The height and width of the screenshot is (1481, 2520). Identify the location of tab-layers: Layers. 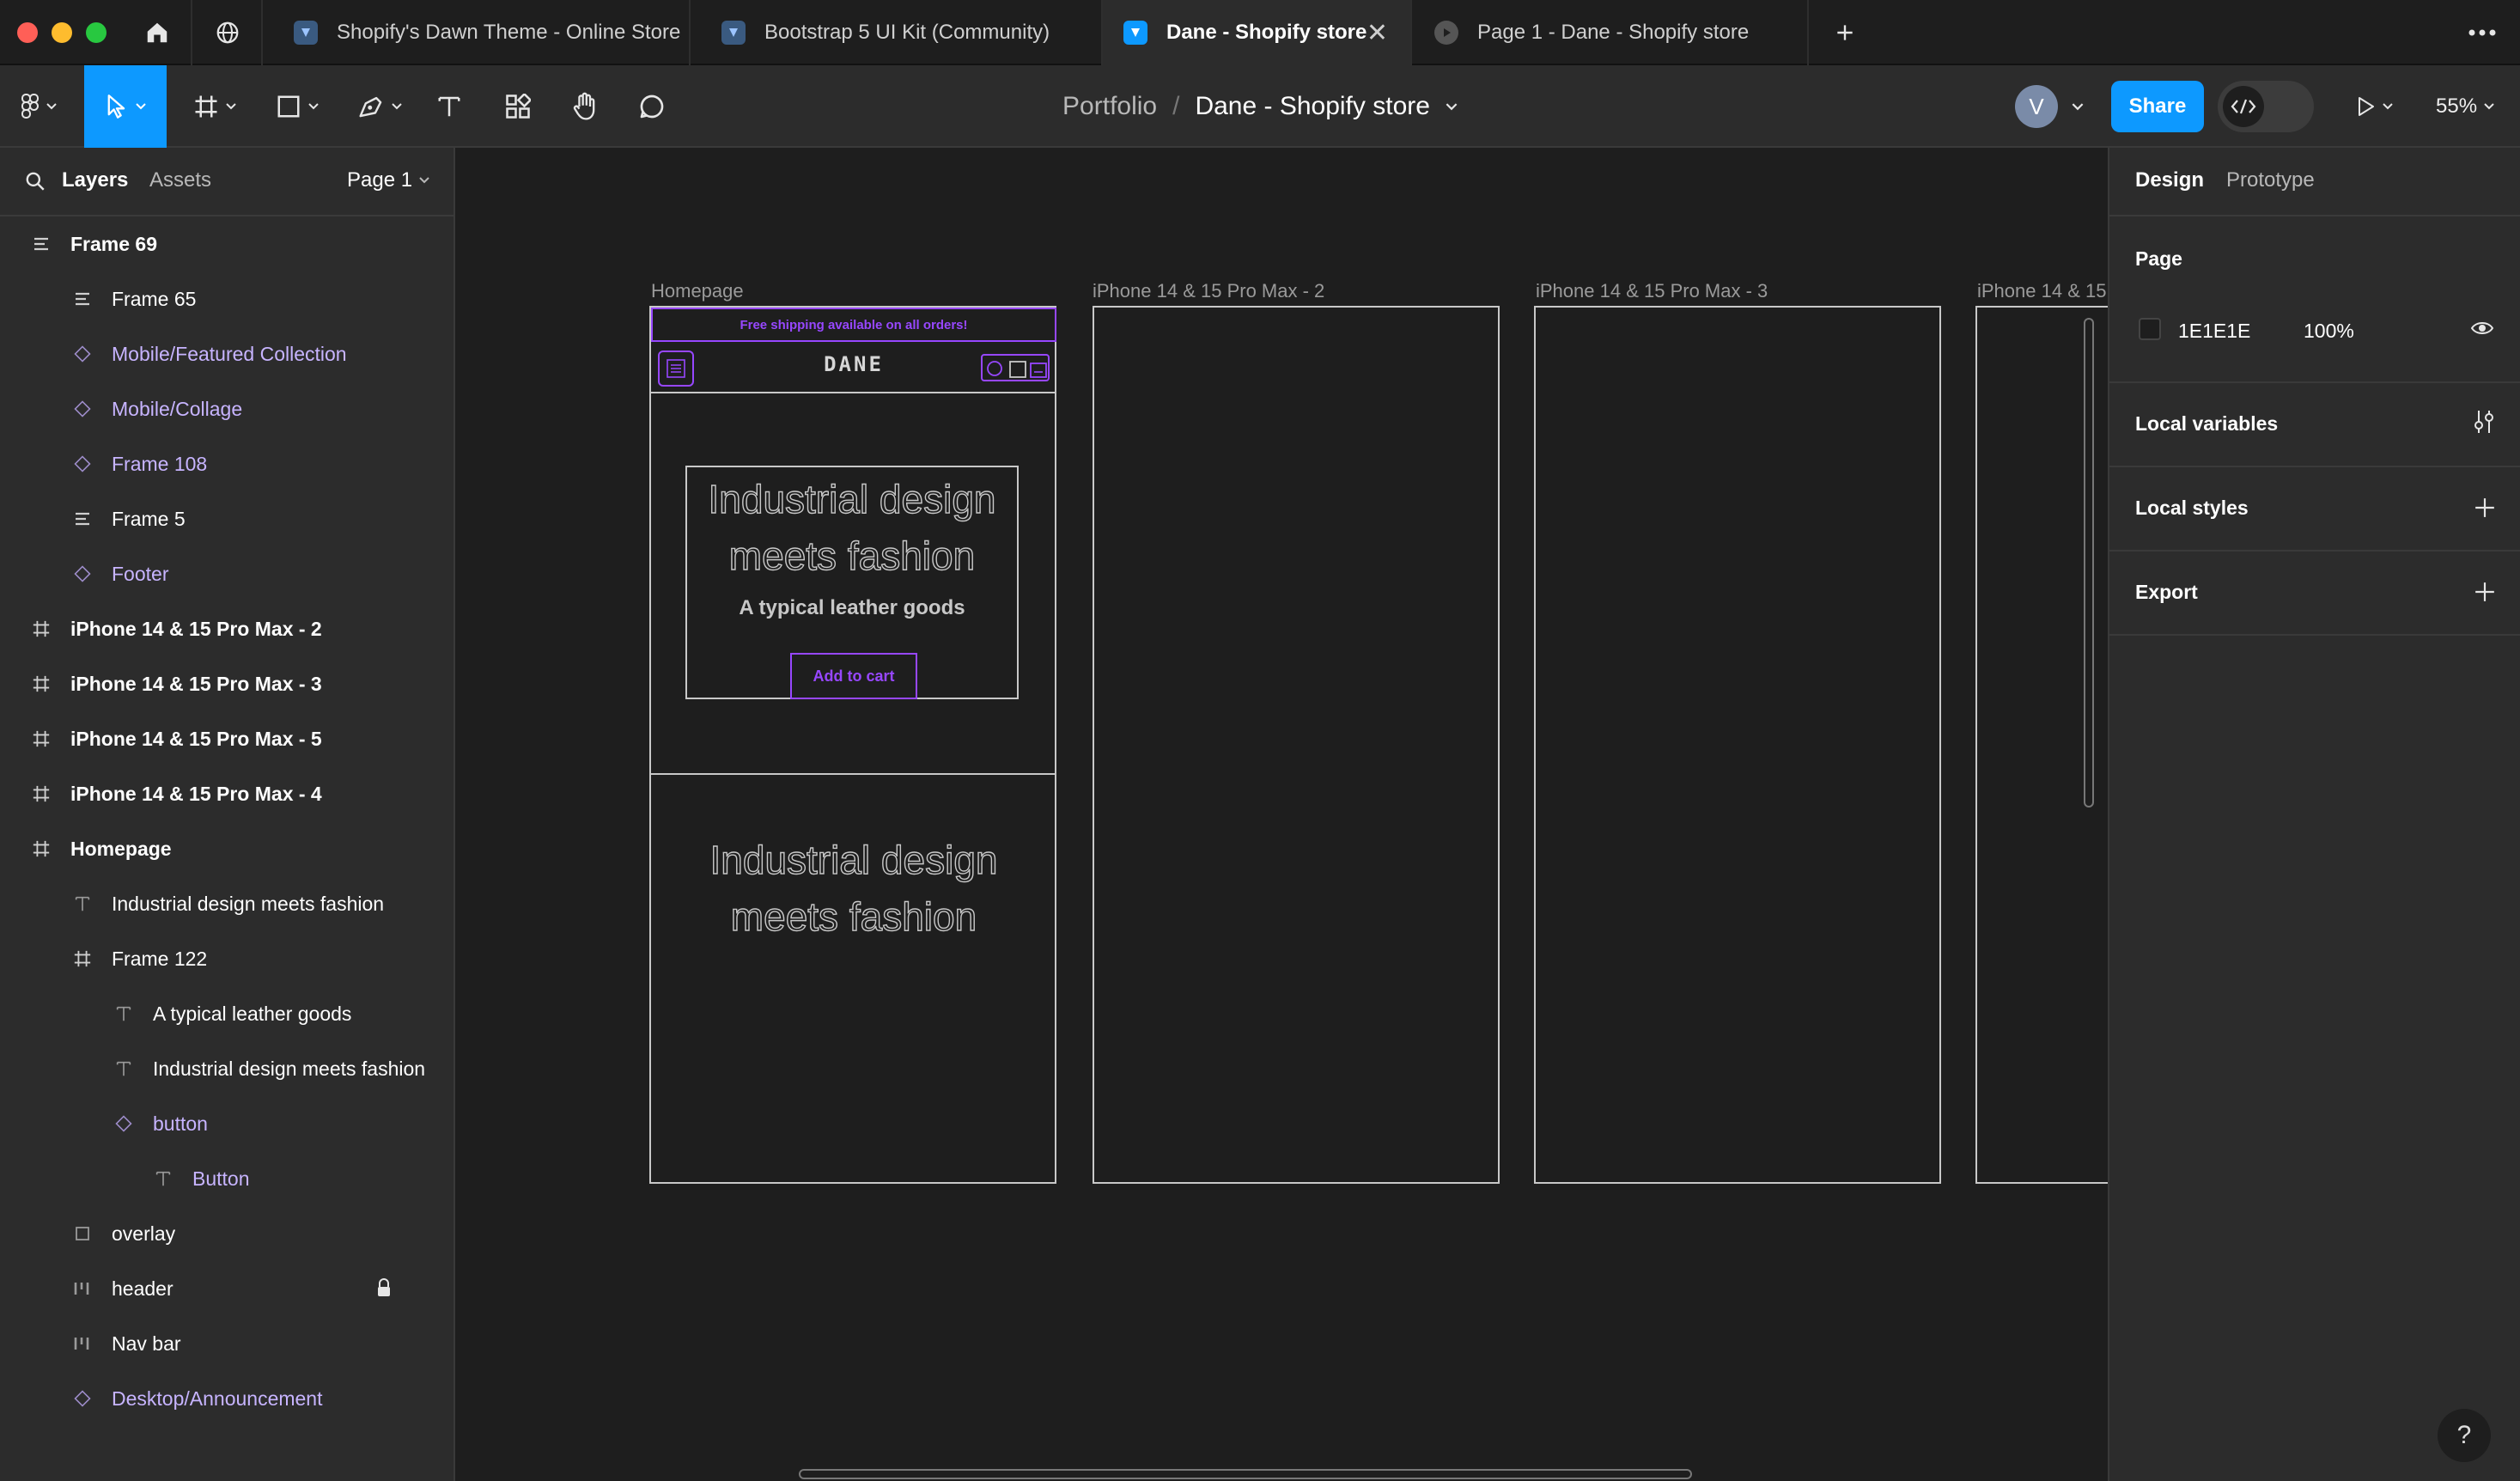
(95, 180).